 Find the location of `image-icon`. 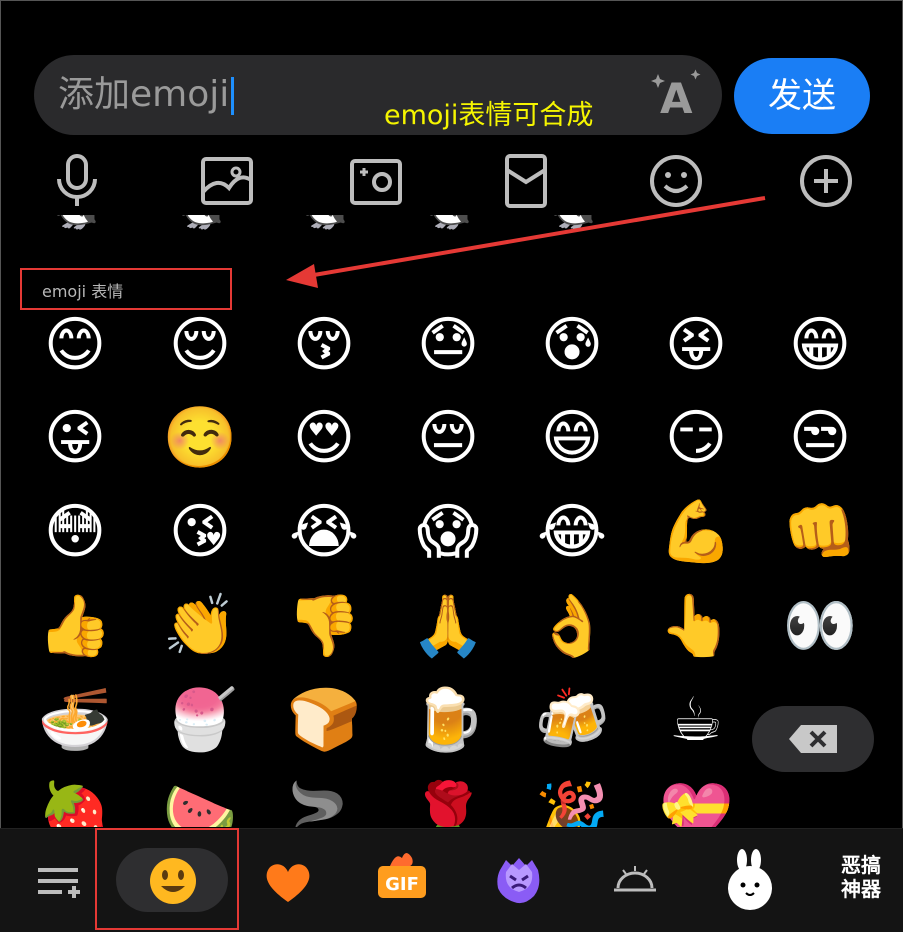

image-icon is located at coordinates (227, 181).